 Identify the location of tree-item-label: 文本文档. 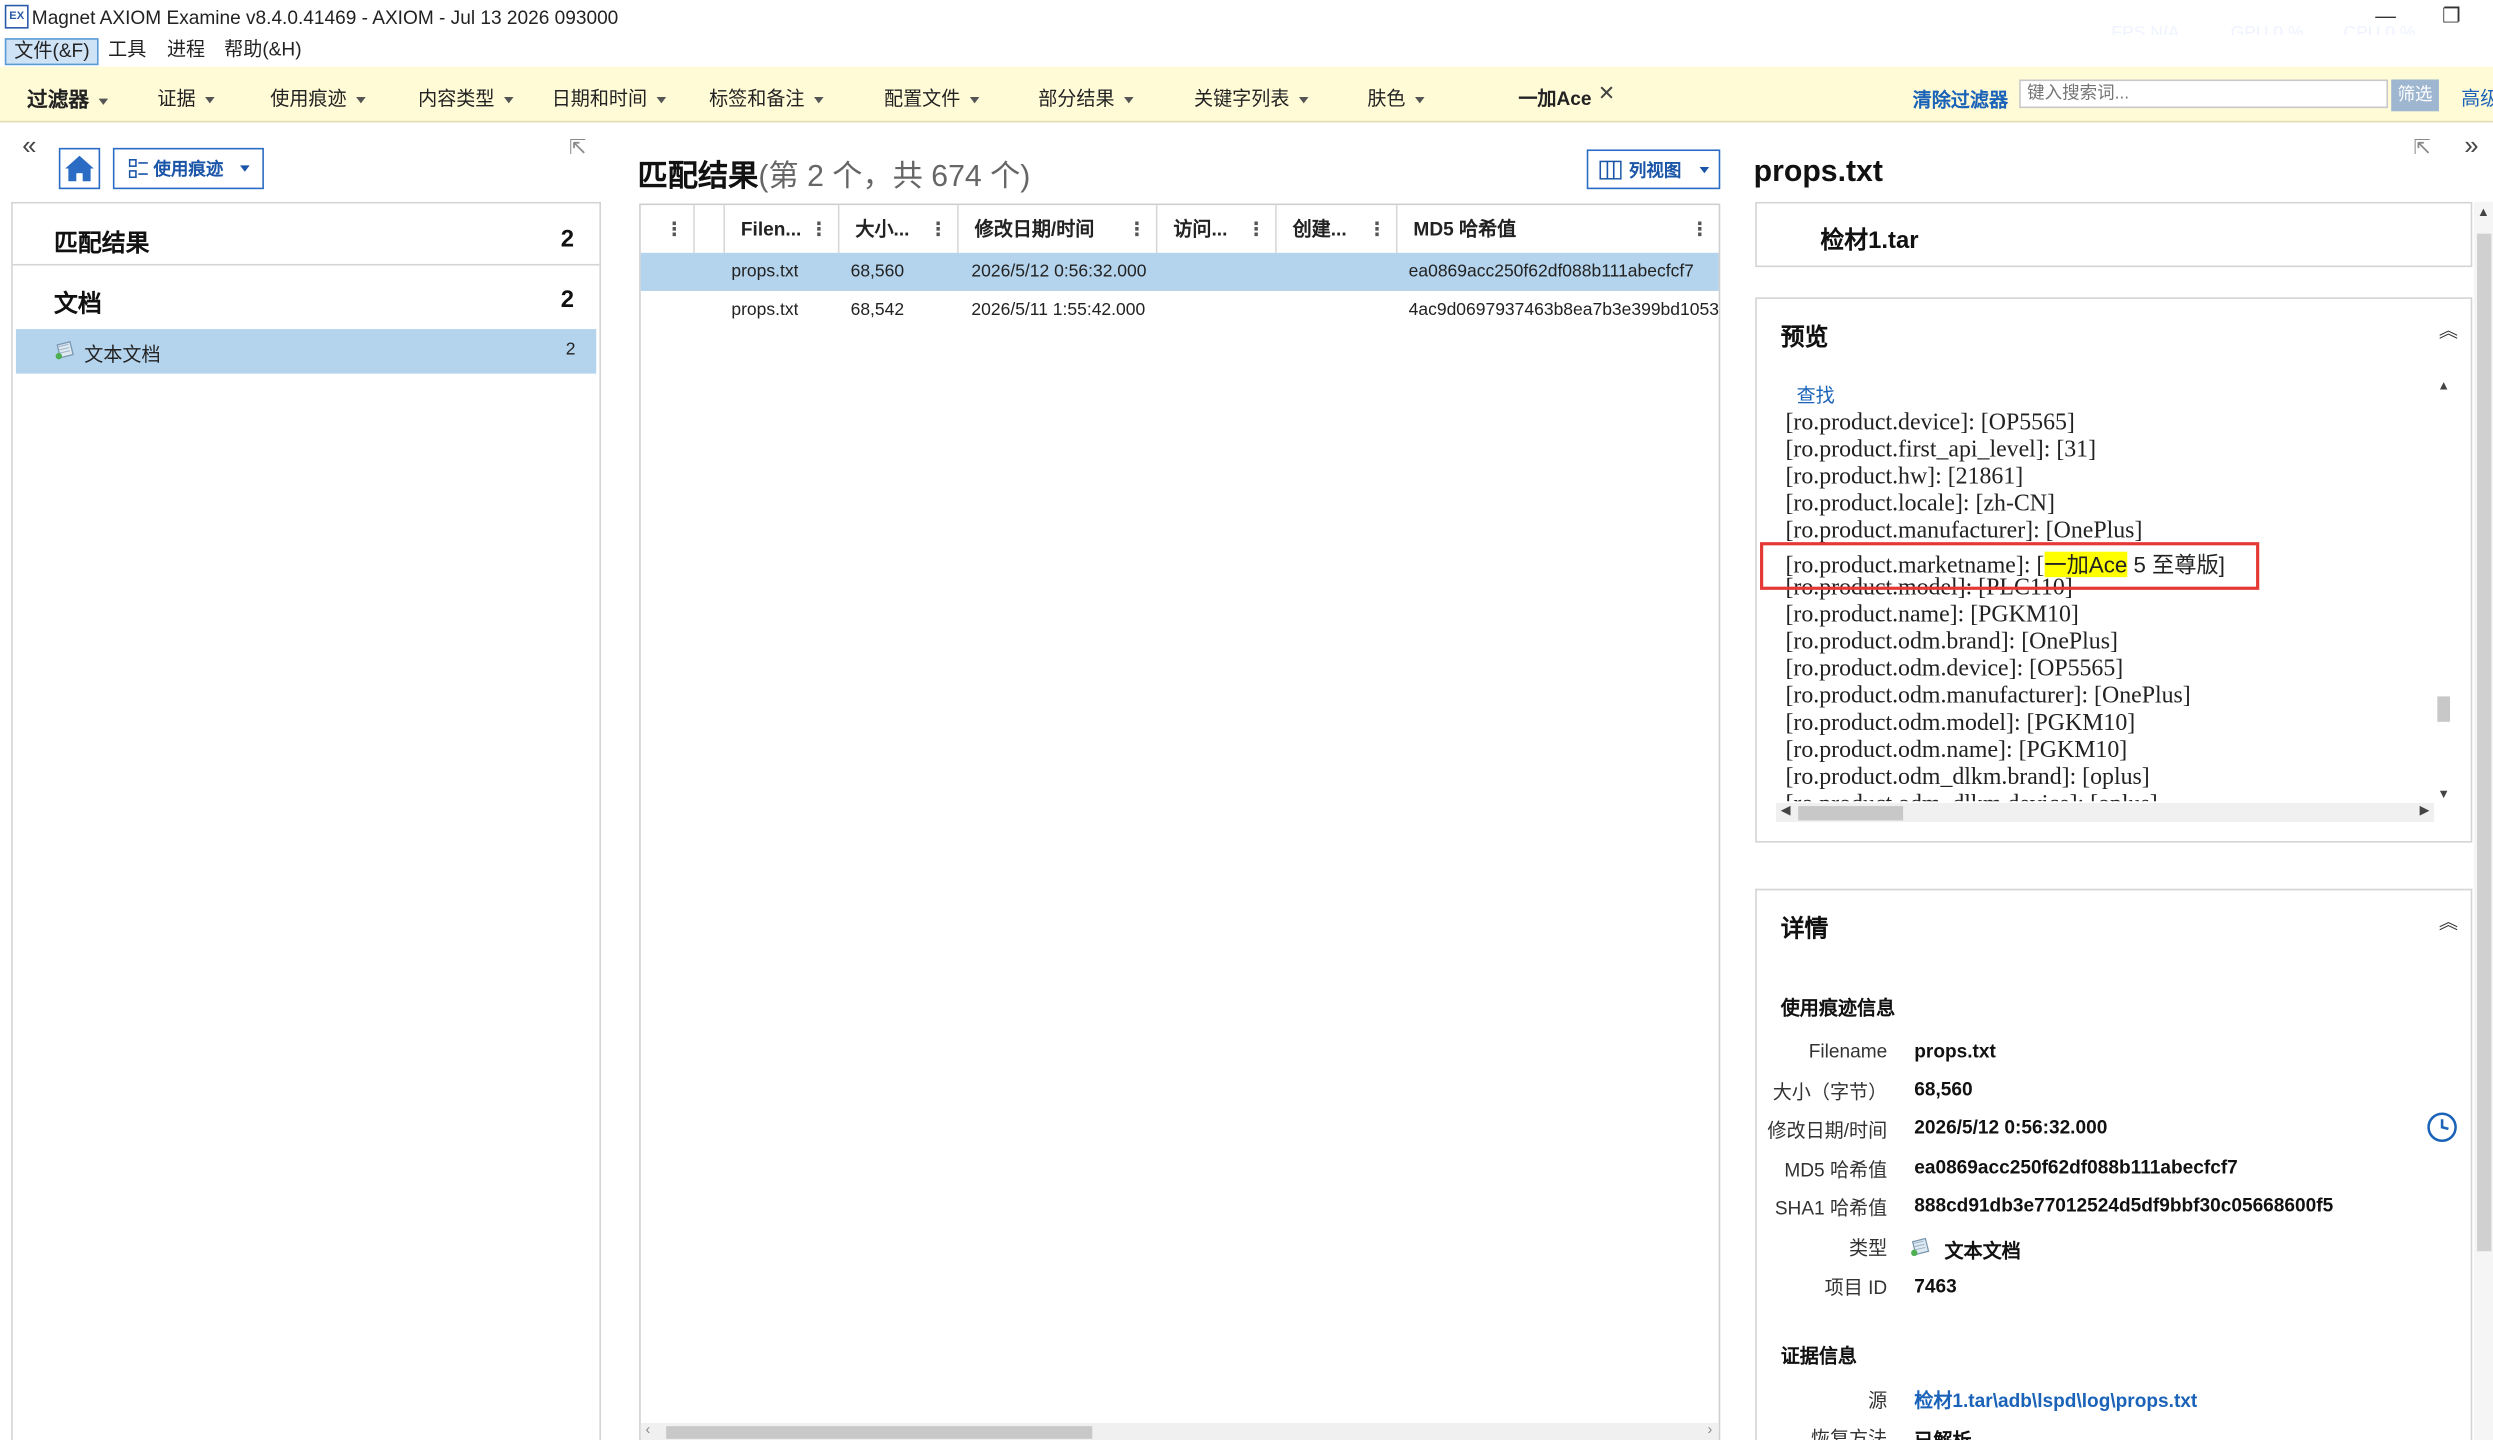
(122, 354).